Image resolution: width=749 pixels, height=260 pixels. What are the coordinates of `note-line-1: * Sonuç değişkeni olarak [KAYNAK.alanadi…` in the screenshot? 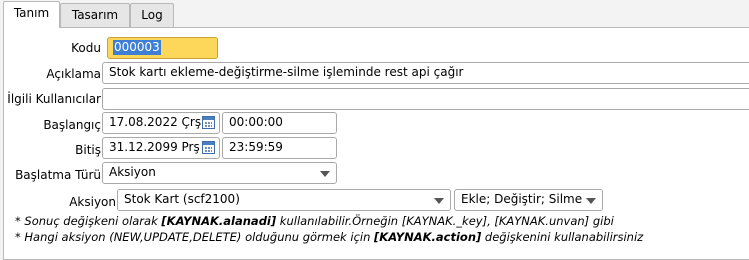 It's located at (314, 221).